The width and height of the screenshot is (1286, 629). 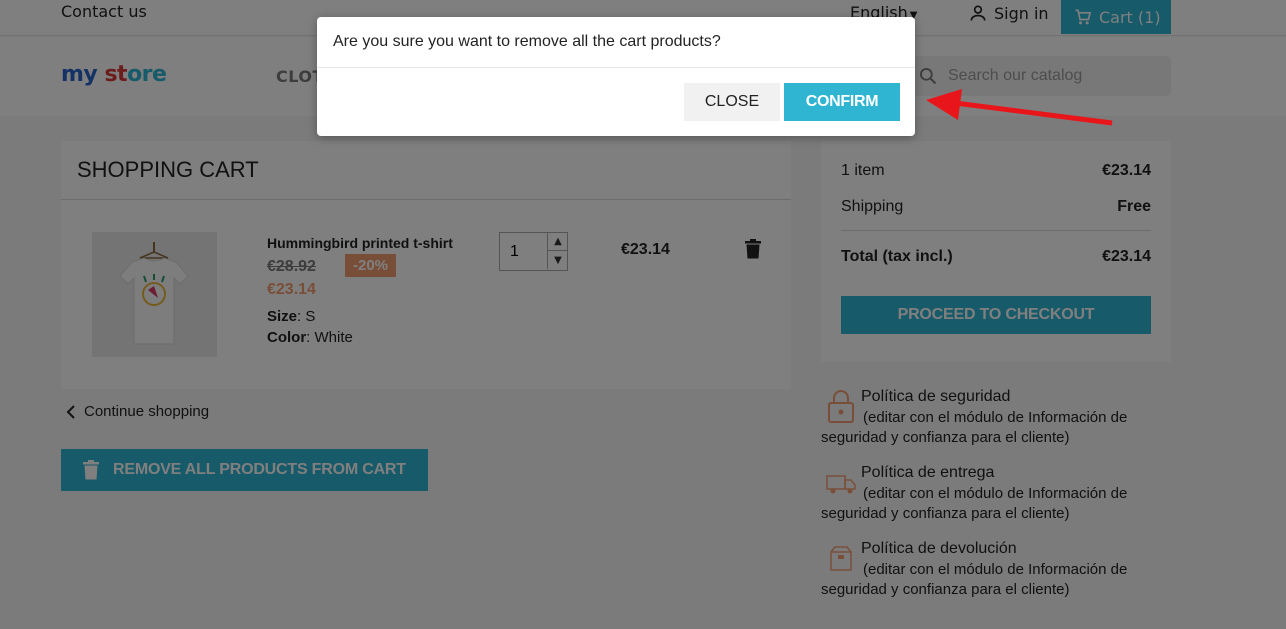 I want to click on divider, so click(x=616, y=67).